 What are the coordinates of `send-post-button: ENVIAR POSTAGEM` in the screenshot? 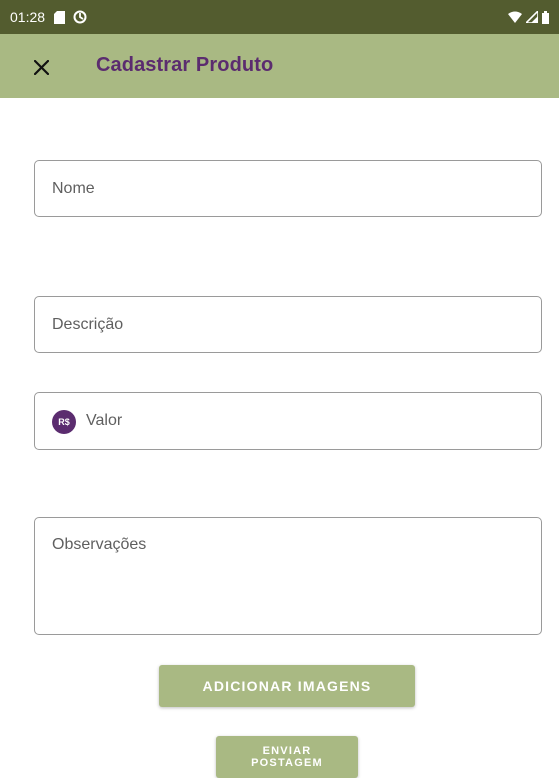 It's located at (287, 757).